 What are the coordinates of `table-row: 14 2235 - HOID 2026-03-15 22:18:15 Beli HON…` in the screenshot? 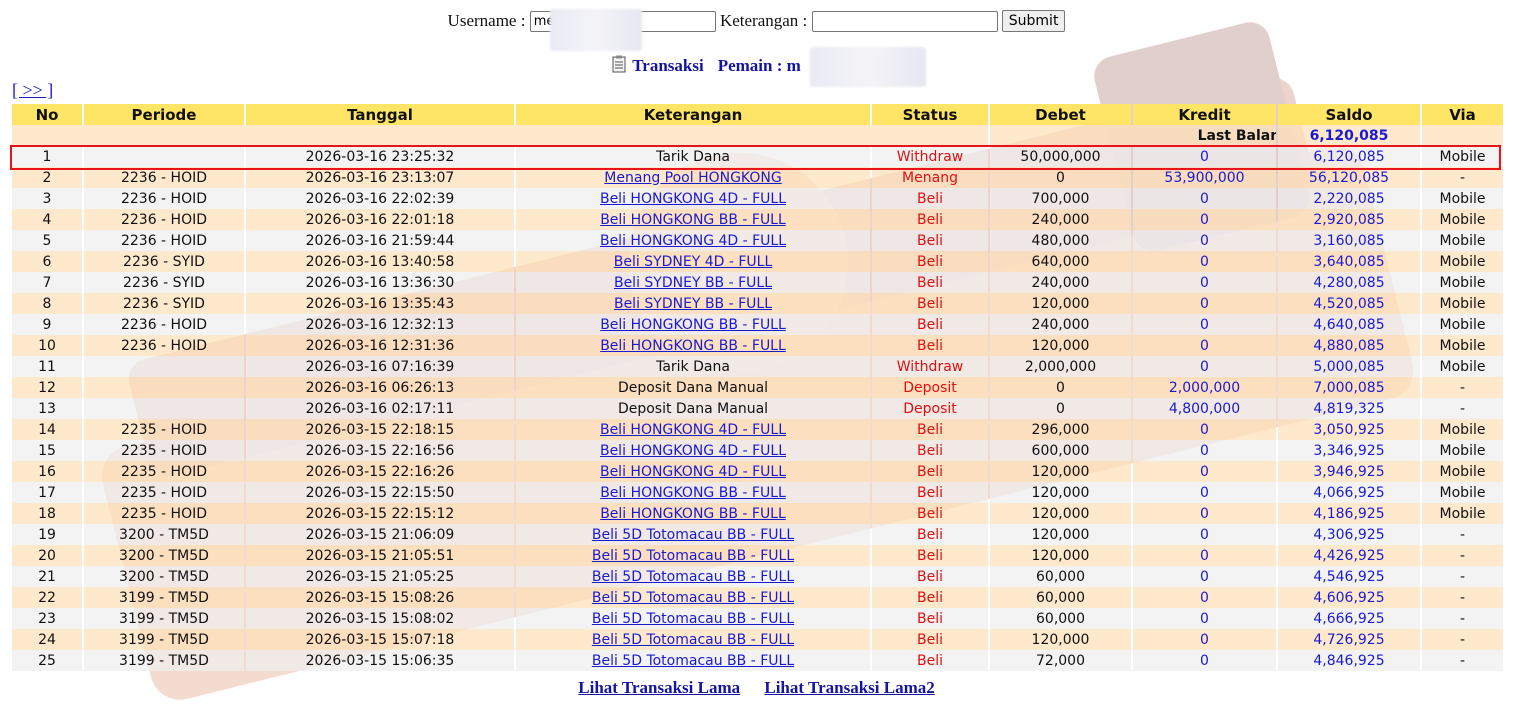 It's located at (757, 429).